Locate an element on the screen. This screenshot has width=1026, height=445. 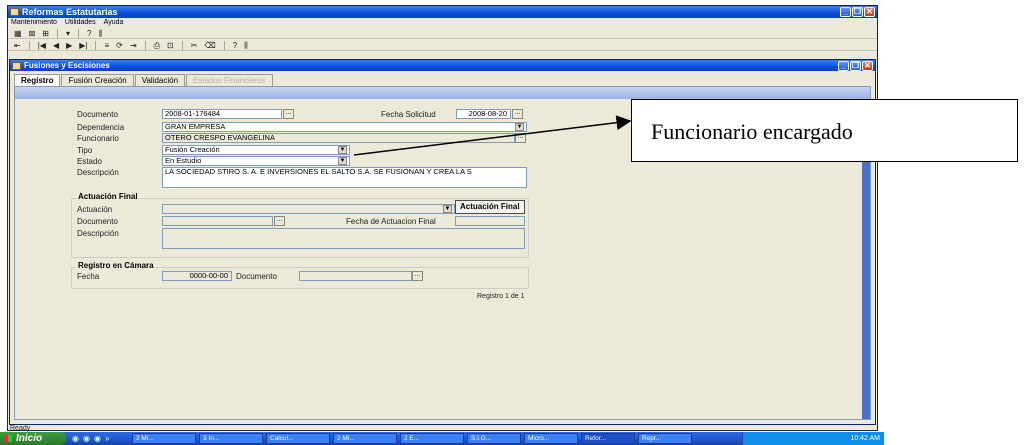
start-button: Inicio is located at coordinates (33, 438).